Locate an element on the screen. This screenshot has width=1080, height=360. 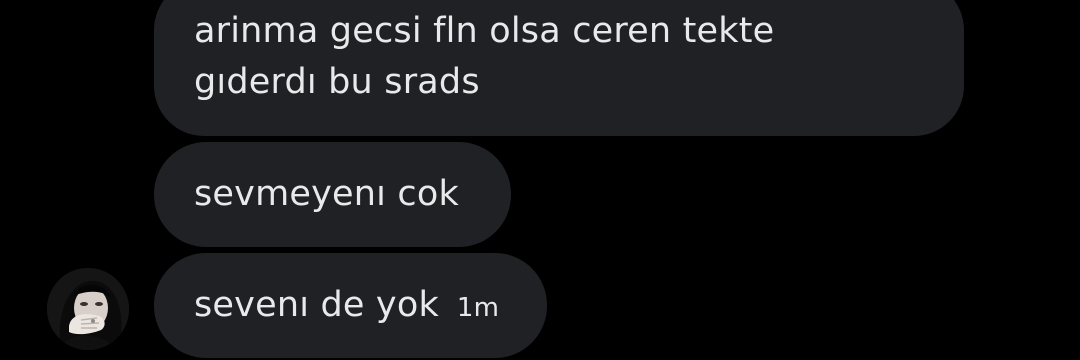
sender-avatar is located at coordinates (88, 309).